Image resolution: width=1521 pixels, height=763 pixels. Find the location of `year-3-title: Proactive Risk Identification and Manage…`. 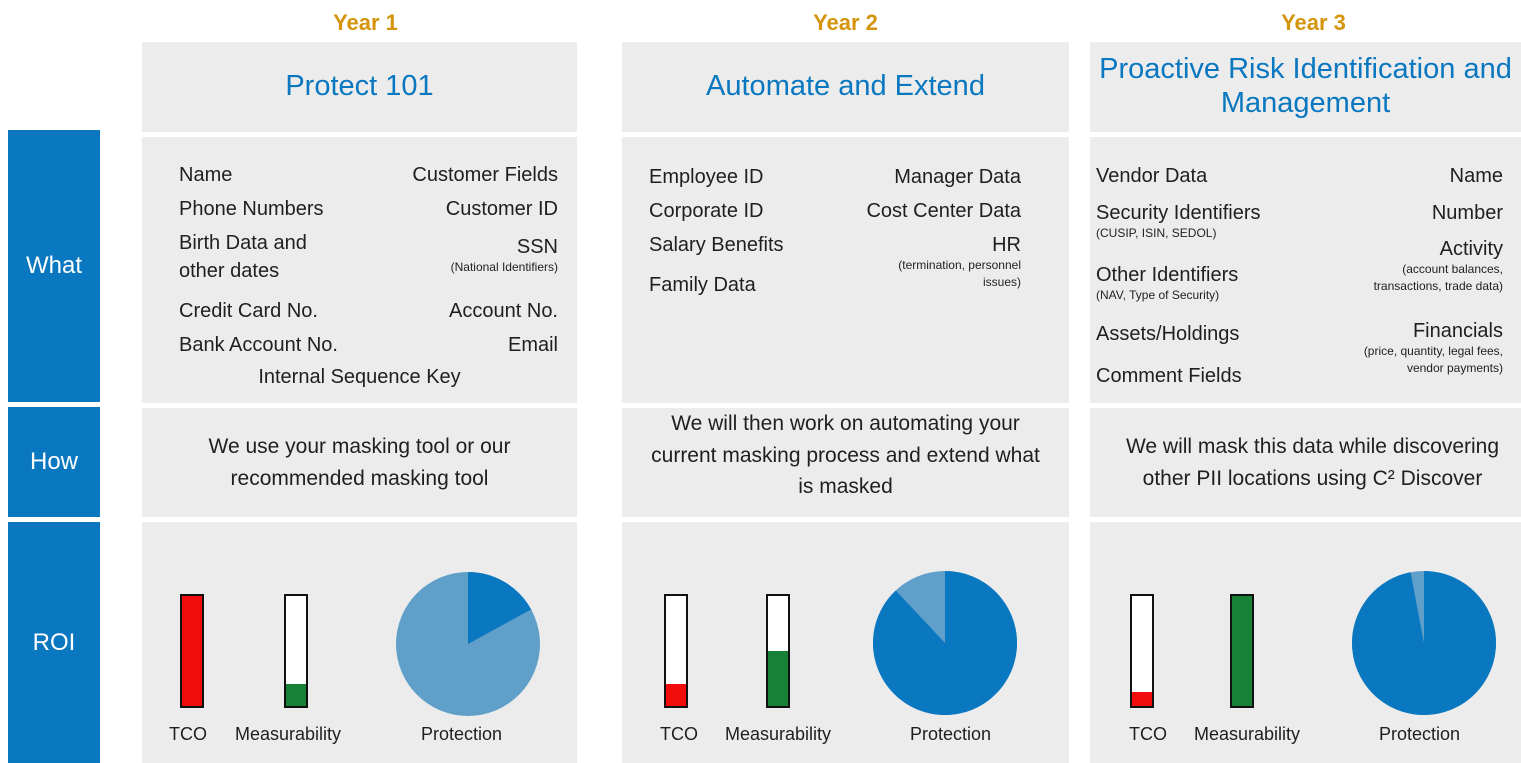

year-3-title: Proactive Risk Identification and Manage… is located at coordinates (1305, 87).